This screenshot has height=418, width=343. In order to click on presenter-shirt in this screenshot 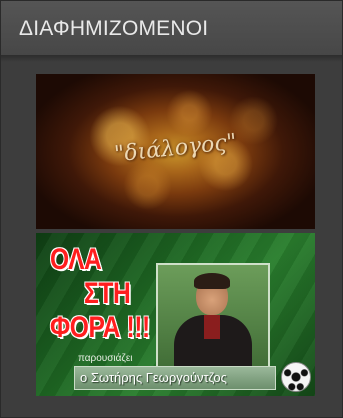, I will do `click(212, 327)`.